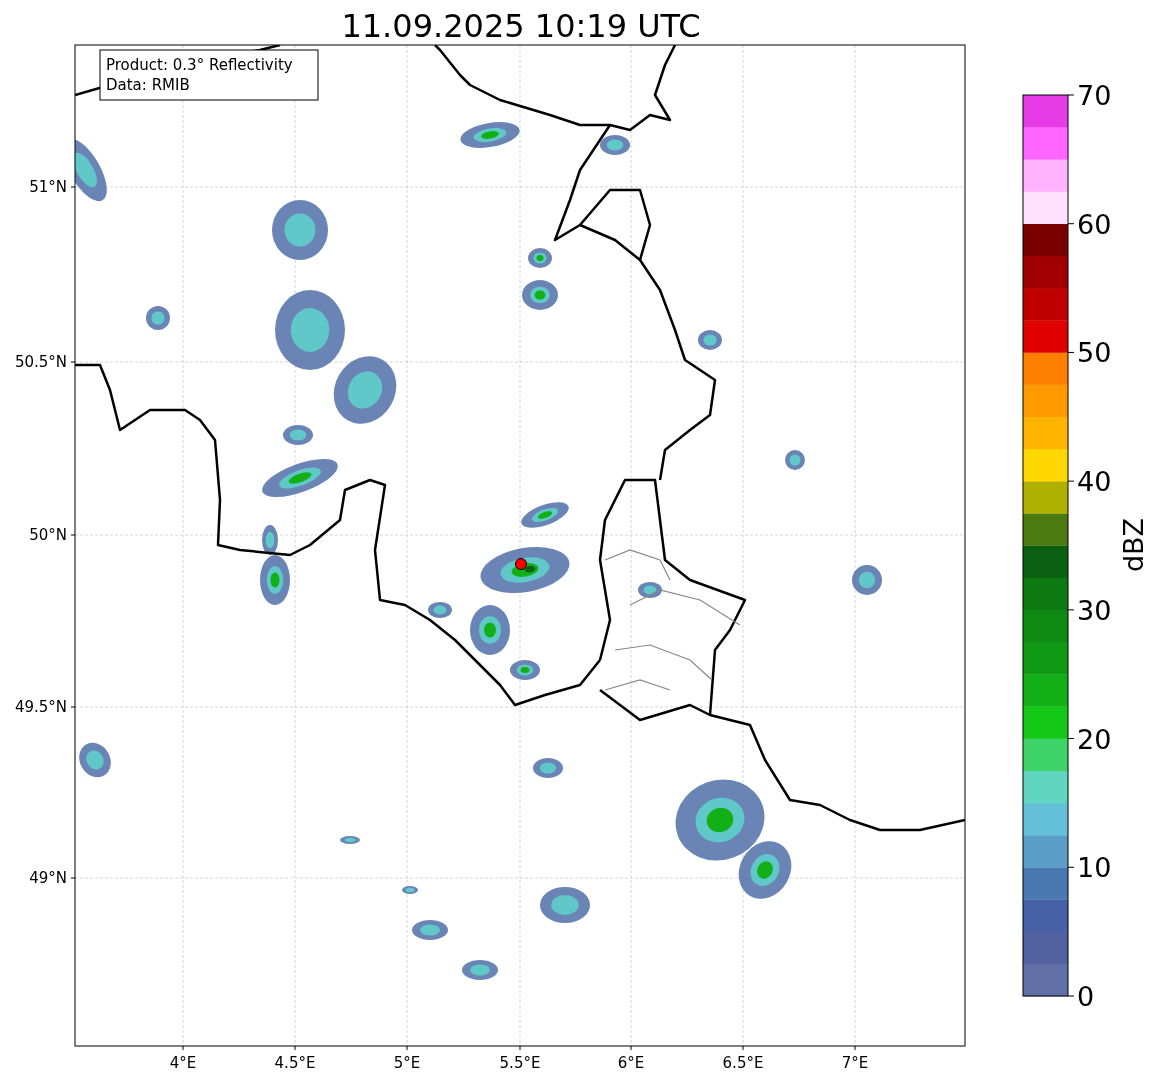 The height and width of the screenshot is (1081, 1157). Describe the element at coordinates (407, 1063) in the screenshot. I see `longitude-label: 5°E` at that location.